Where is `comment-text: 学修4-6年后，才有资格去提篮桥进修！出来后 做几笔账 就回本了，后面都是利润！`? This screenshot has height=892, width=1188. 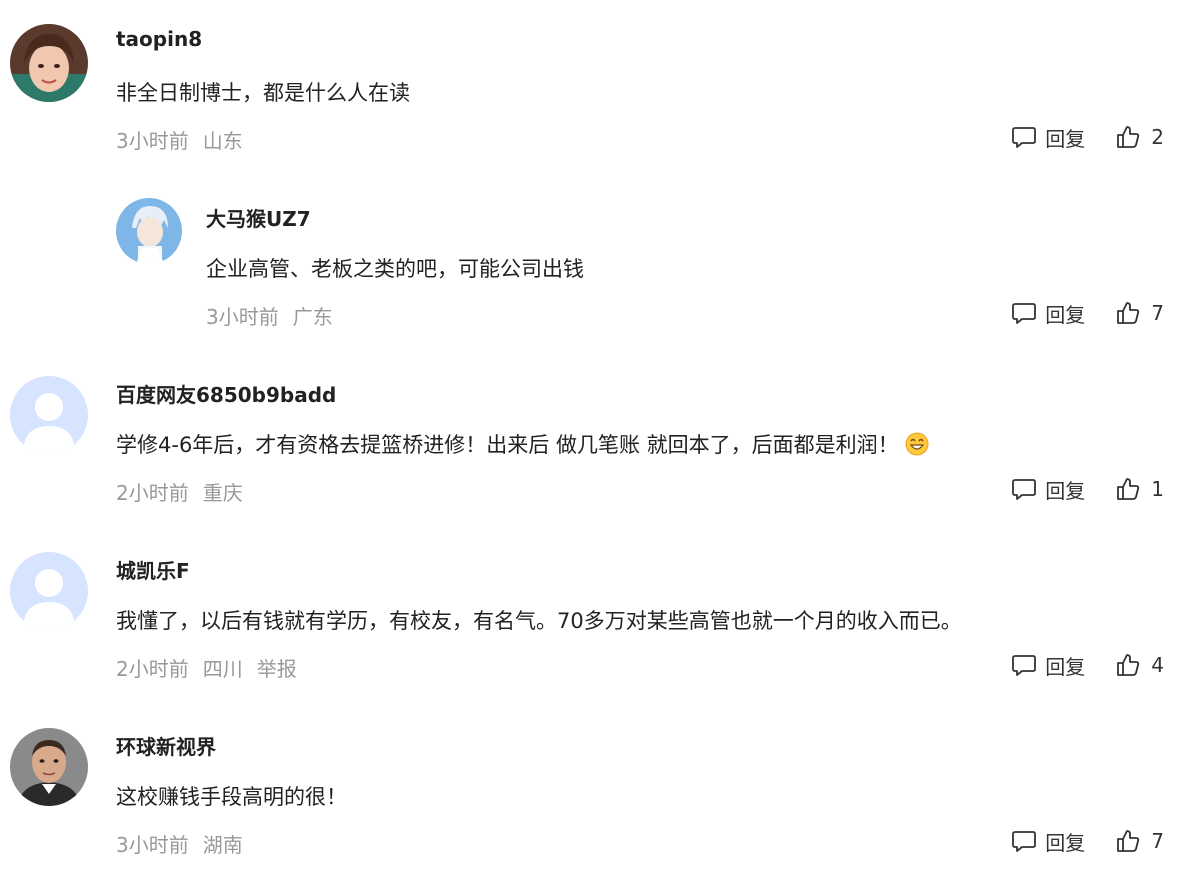
comment-text: 学修4-6年后，才有资格去提篮桥进修！出来后 做几笔账 就回本了，后面都是利润！ is located at coordinates (522, 444).